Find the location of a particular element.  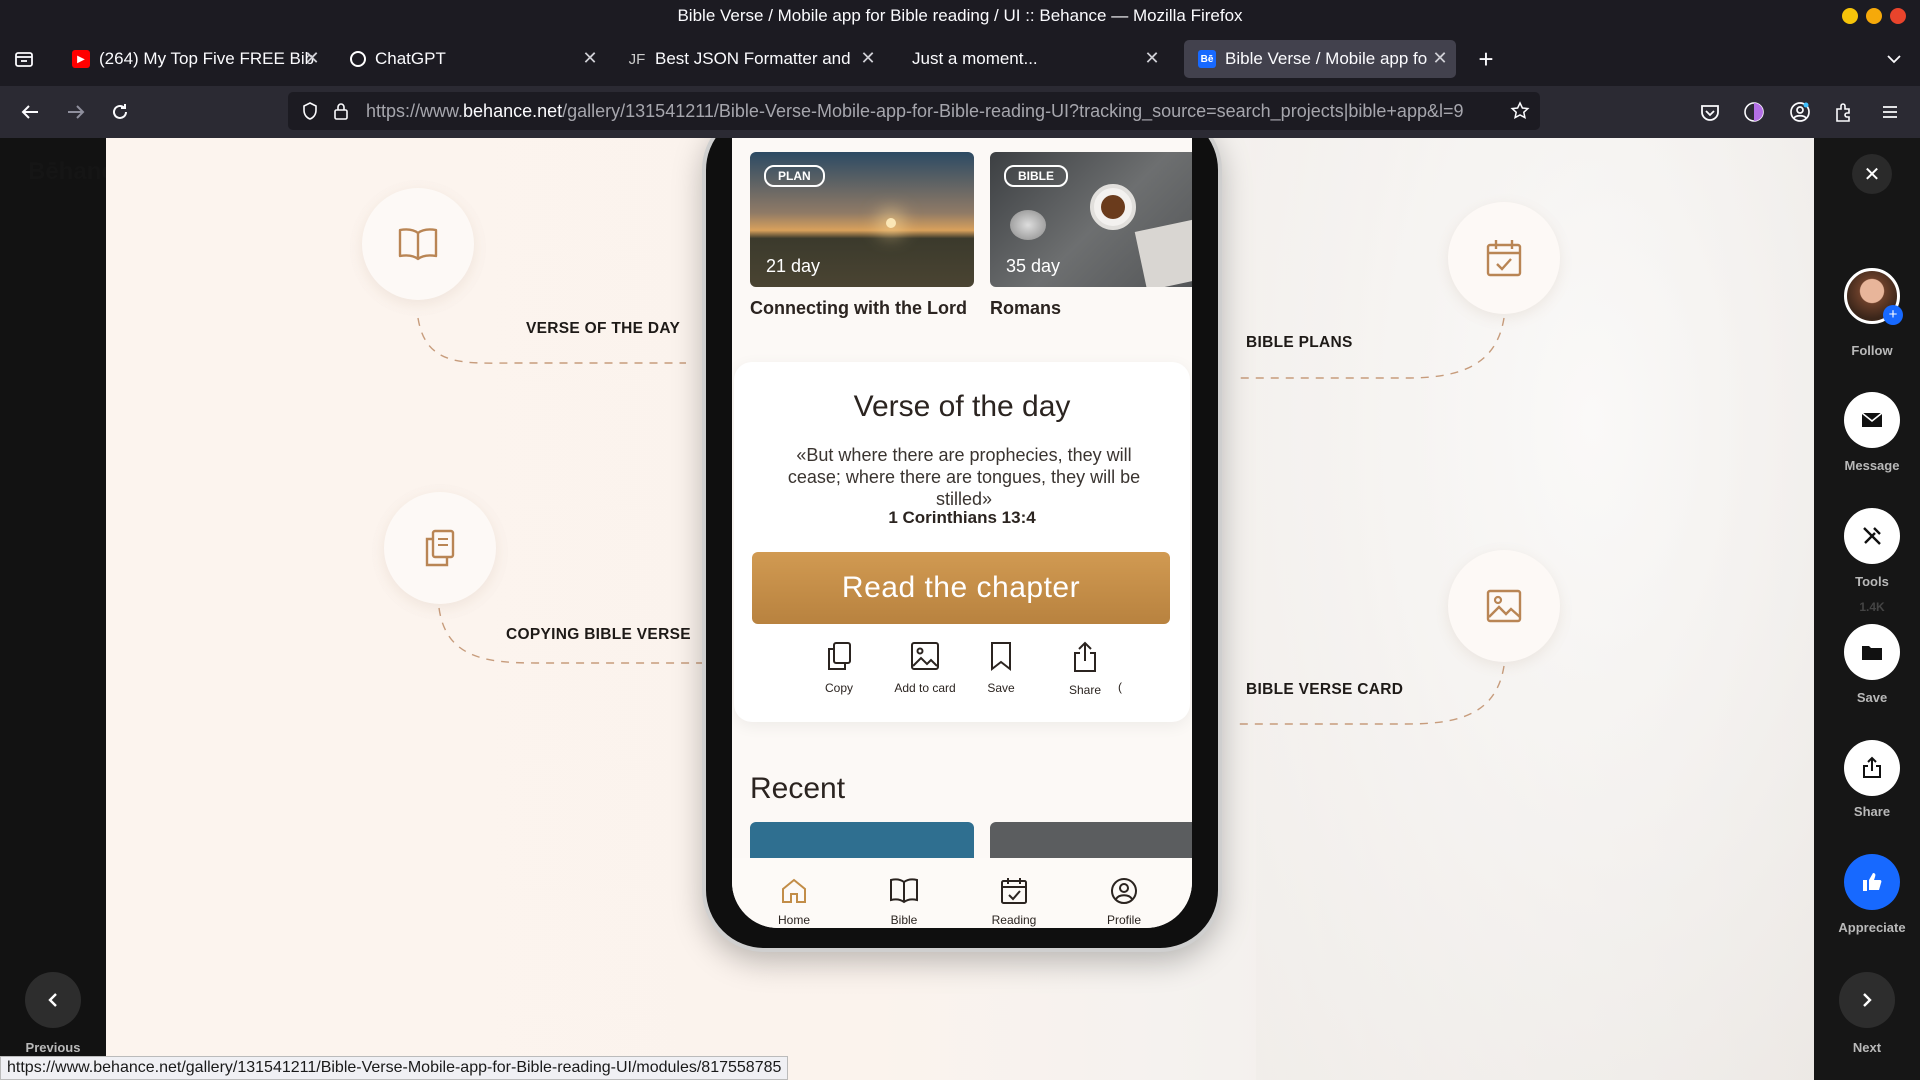

close-icon: ✕ is located at coordinates (1872, 174).